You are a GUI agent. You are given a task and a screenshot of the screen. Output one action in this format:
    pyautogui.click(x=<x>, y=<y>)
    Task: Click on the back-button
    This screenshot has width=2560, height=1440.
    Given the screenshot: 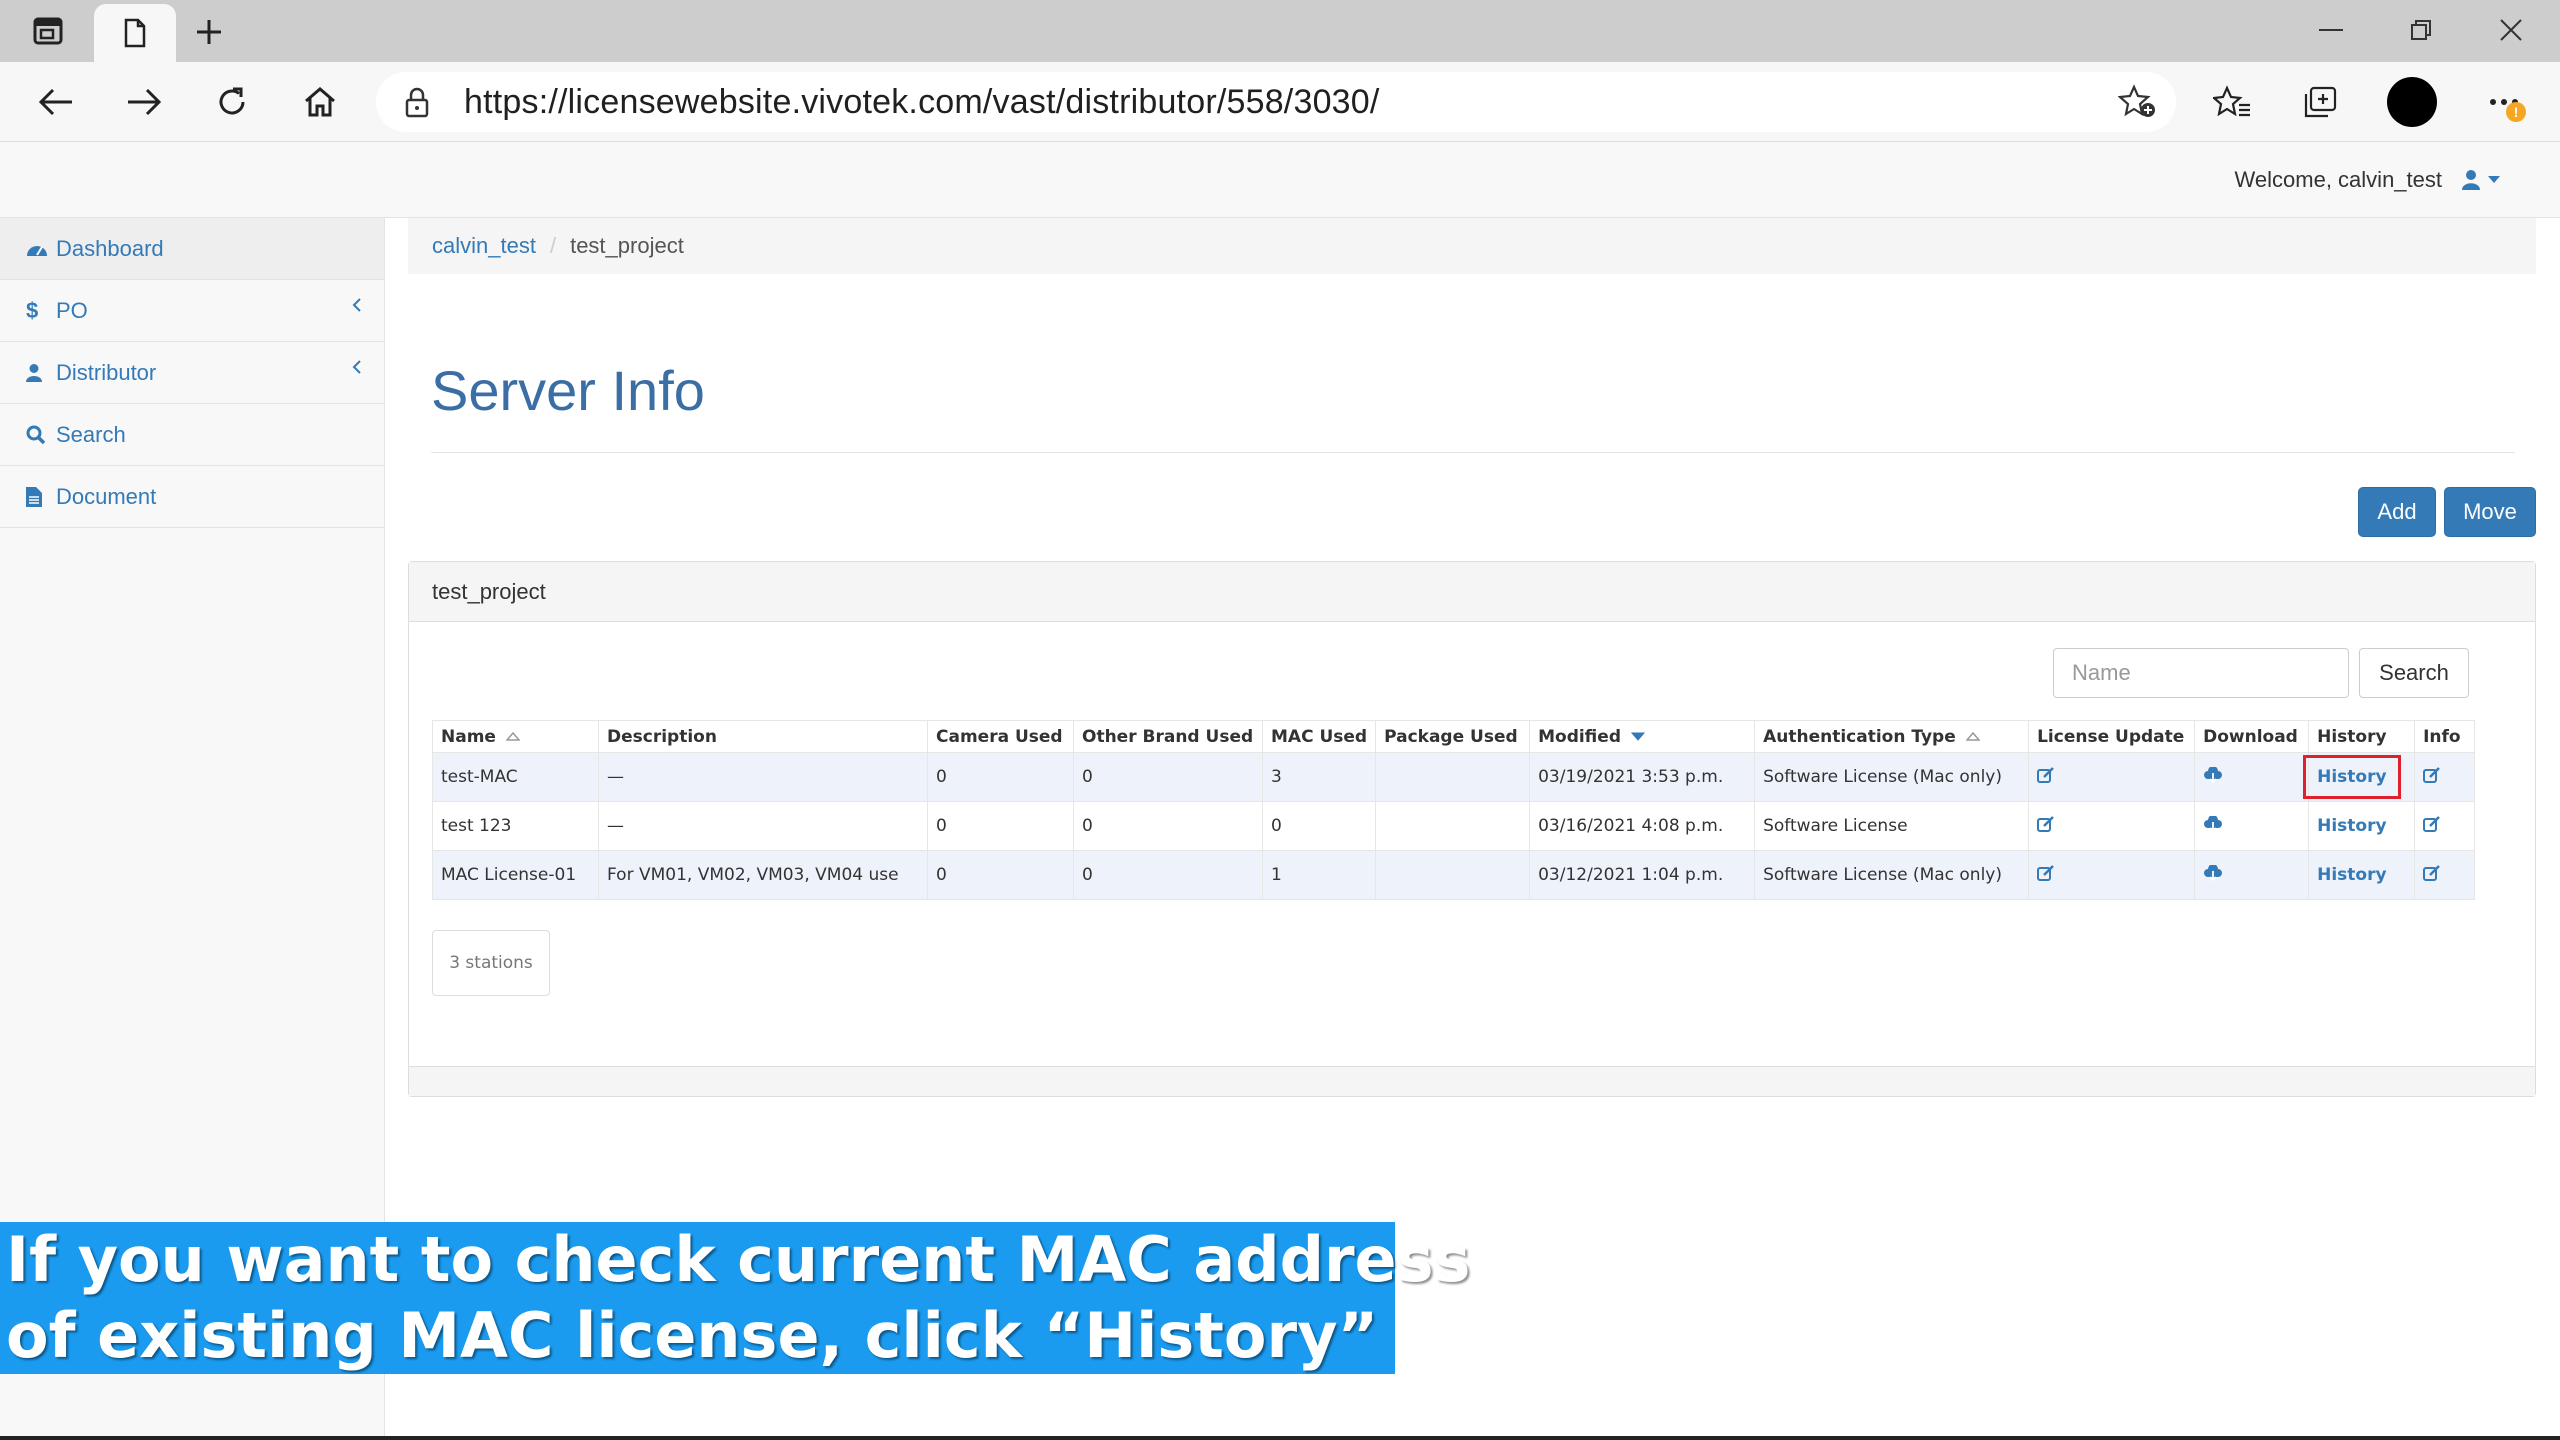 What is the action you would take?
    pyautogui.click(x=56, y=102)
    